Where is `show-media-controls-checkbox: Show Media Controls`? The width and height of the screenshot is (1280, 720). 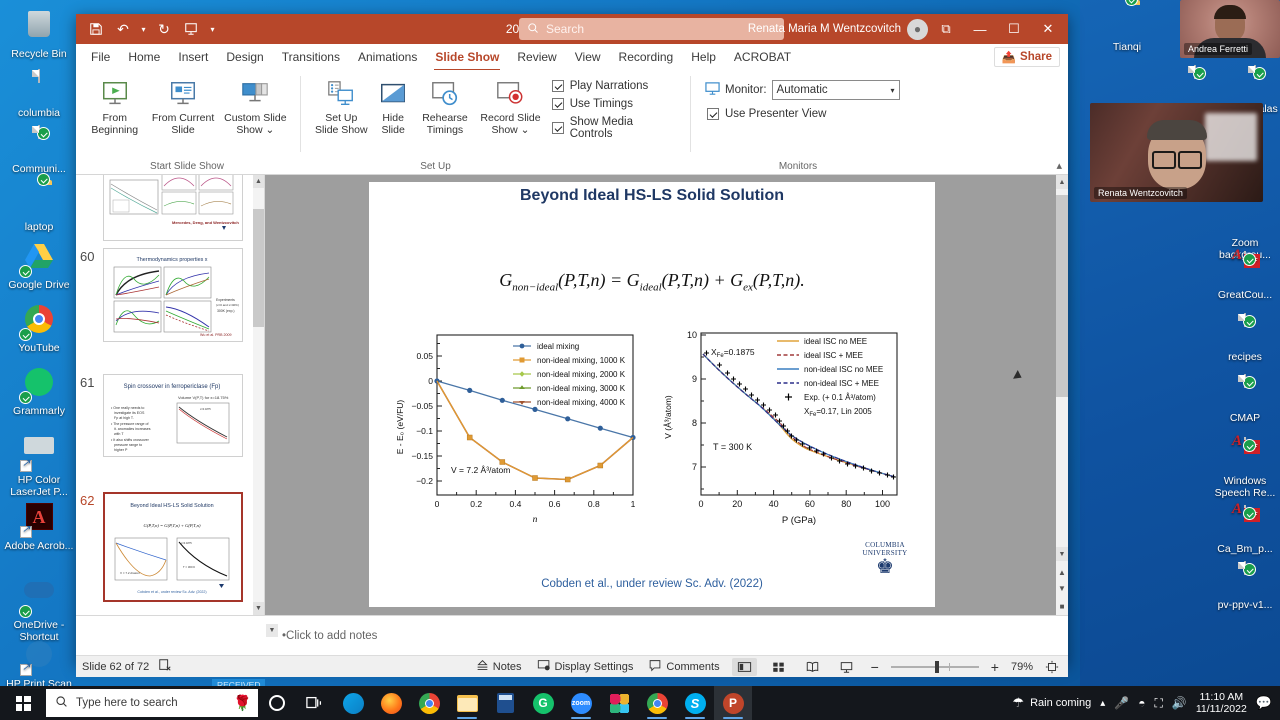
show-media-controls-checkbox: Show Media Controls is located at coordinates (613, 128).